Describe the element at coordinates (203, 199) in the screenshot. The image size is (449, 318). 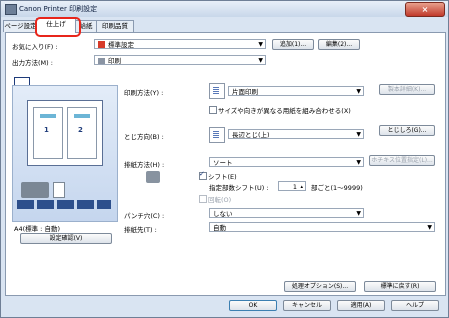
I see `rotate-checkbox` at that location.